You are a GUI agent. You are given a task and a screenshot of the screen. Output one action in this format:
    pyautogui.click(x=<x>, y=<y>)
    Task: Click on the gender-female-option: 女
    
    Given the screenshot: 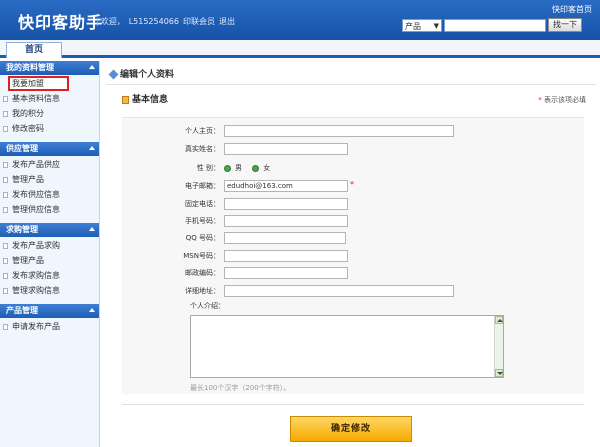 What is the action you would take?
    pyautogui.click(x=263, y=168)
    